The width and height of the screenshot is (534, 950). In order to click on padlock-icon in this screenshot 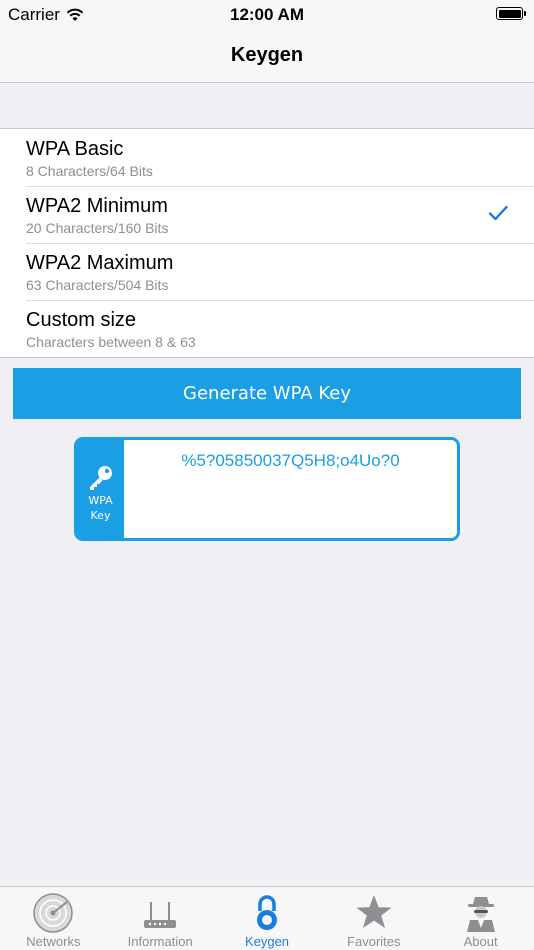, I will do `click(266, 912)`.